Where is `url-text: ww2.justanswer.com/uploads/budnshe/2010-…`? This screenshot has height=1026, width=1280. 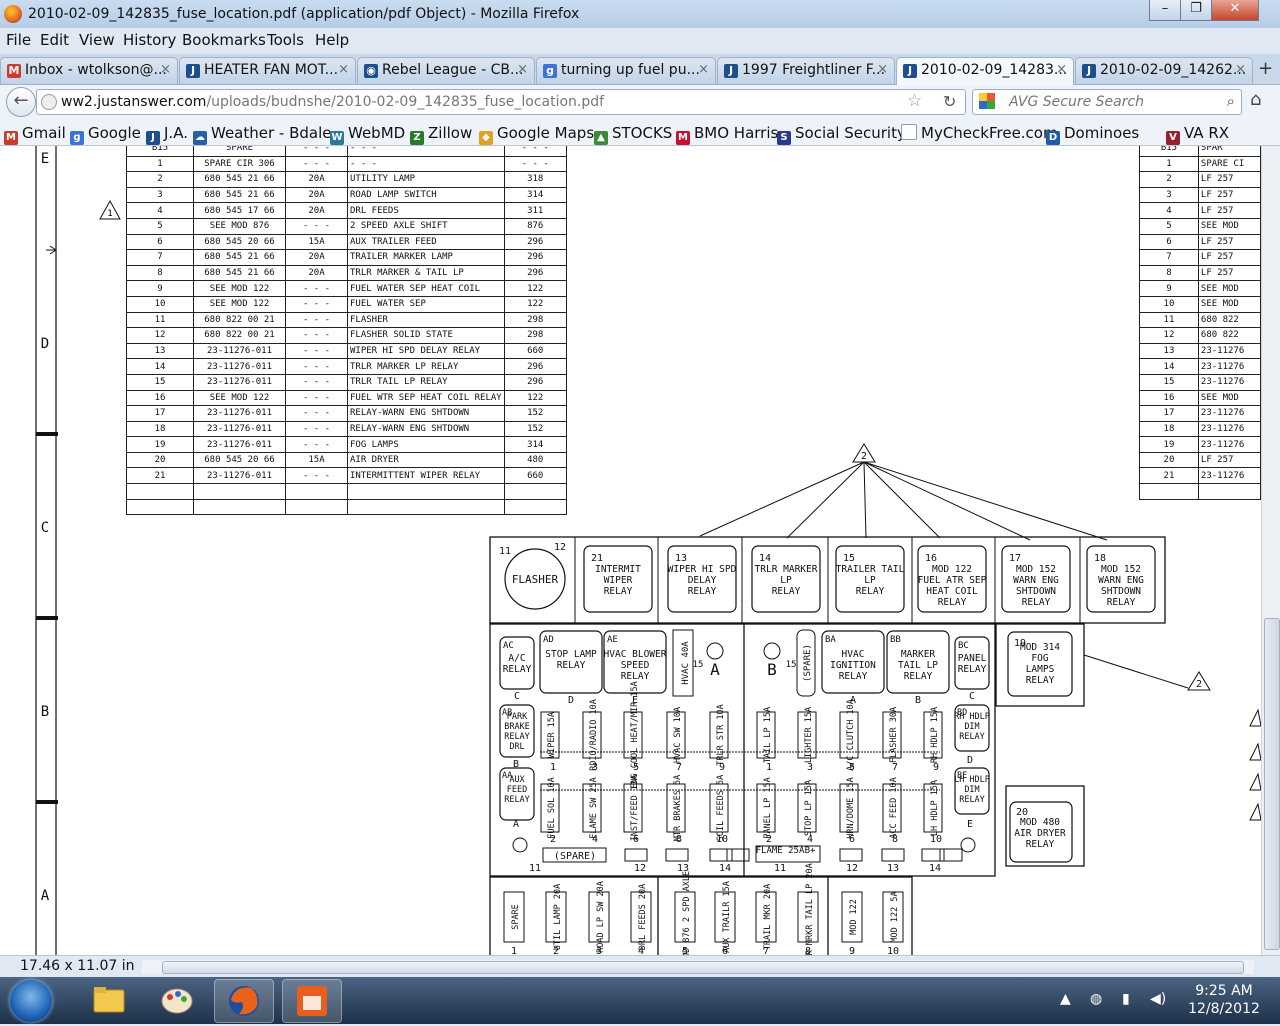 url-text: ww2.justanswer.com/uploads/budnshe/2010-… is located at coordinates (332, 102).